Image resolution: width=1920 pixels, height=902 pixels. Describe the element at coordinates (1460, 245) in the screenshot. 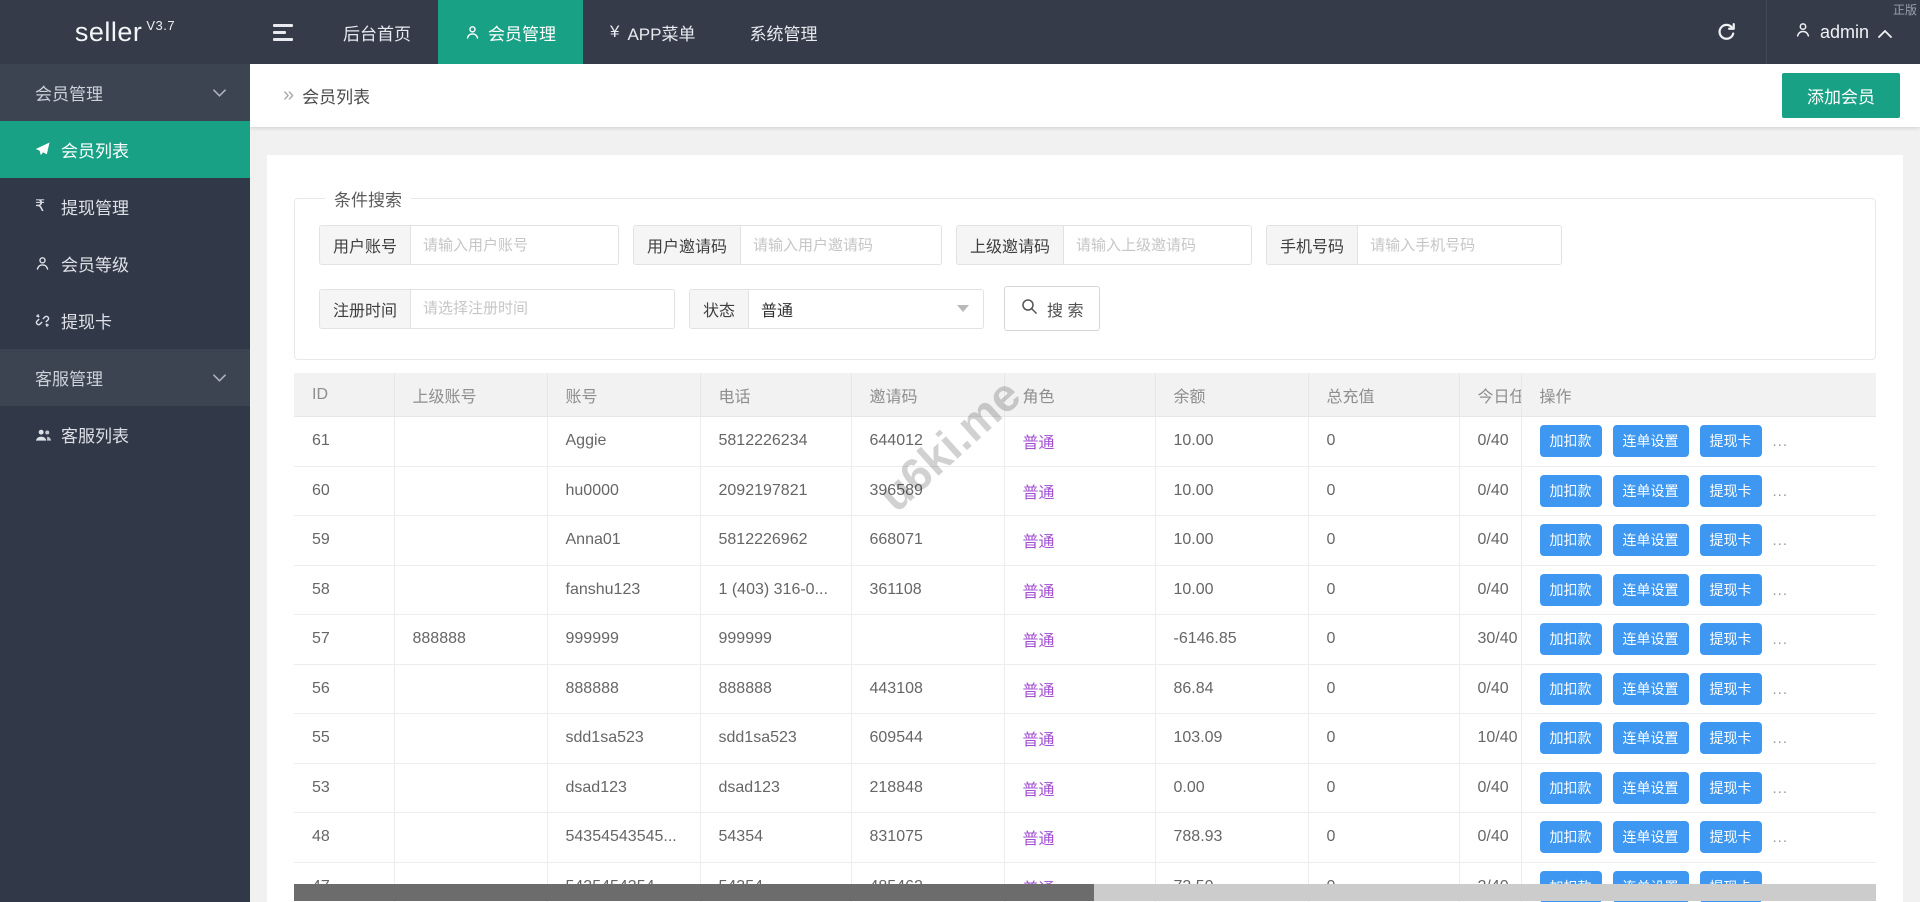

I see `phone-number-input` at that location.